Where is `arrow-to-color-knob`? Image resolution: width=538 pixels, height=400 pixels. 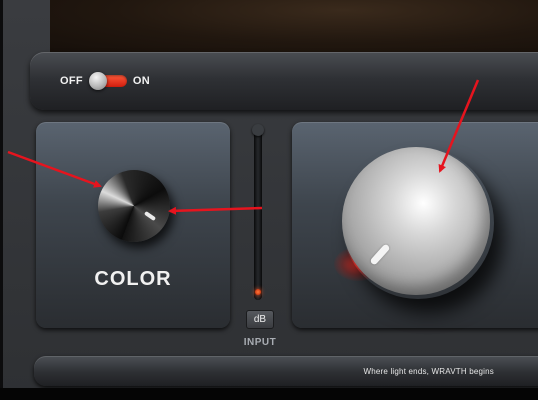
arrow-to-color-knob is located at coordinates (54, 169).